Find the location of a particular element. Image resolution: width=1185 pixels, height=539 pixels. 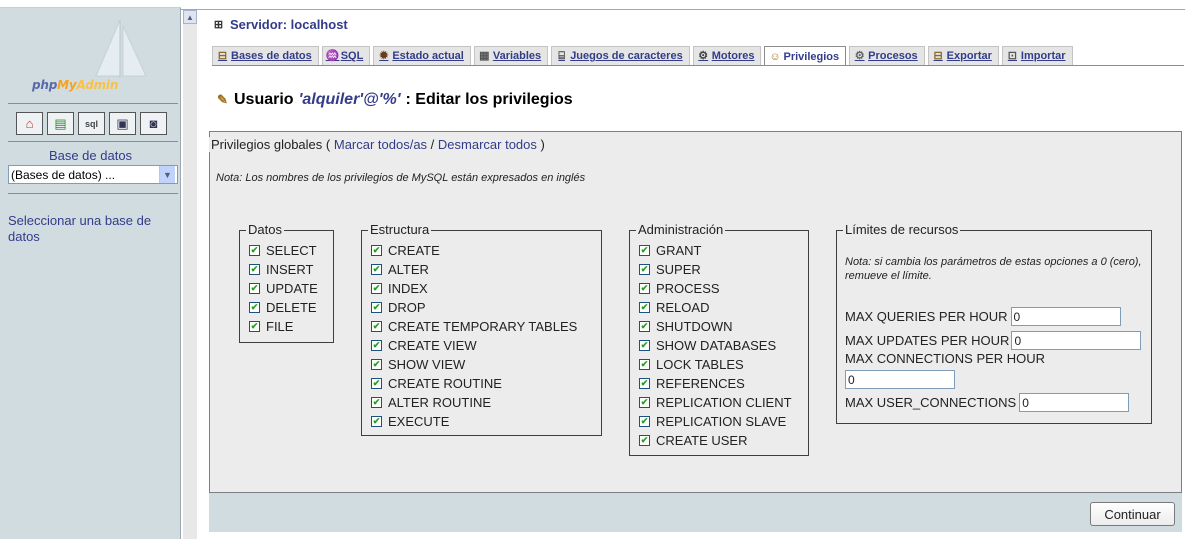

docs-icon: ▣ is located at coordinates (122, 123).